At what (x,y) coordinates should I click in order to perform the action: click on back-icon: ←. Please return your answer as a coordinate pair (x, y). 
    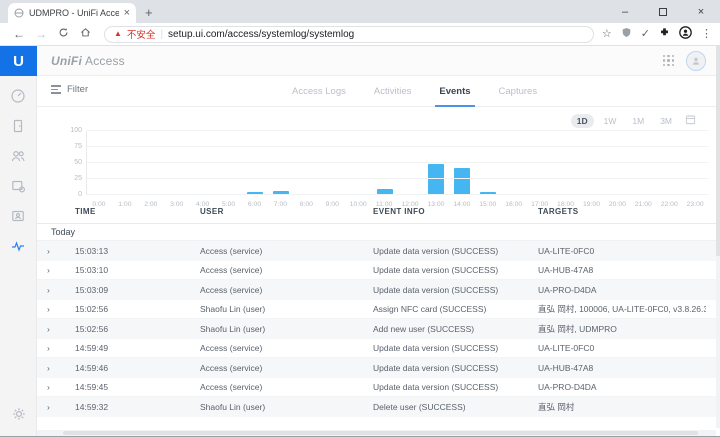
    Looking at the image, I should click on (19, 34).